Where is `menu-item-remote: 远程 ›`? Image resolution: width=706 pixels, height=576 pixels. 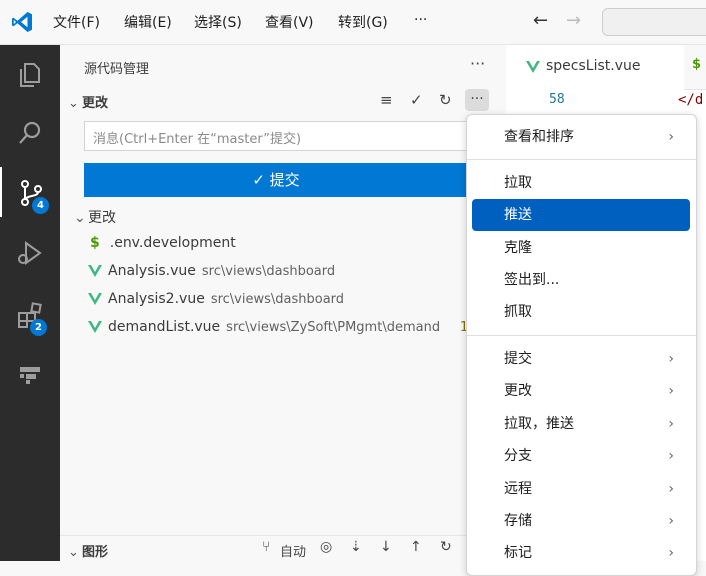
menu-item-remote: 远程 › is located at coordinates (581, 489).